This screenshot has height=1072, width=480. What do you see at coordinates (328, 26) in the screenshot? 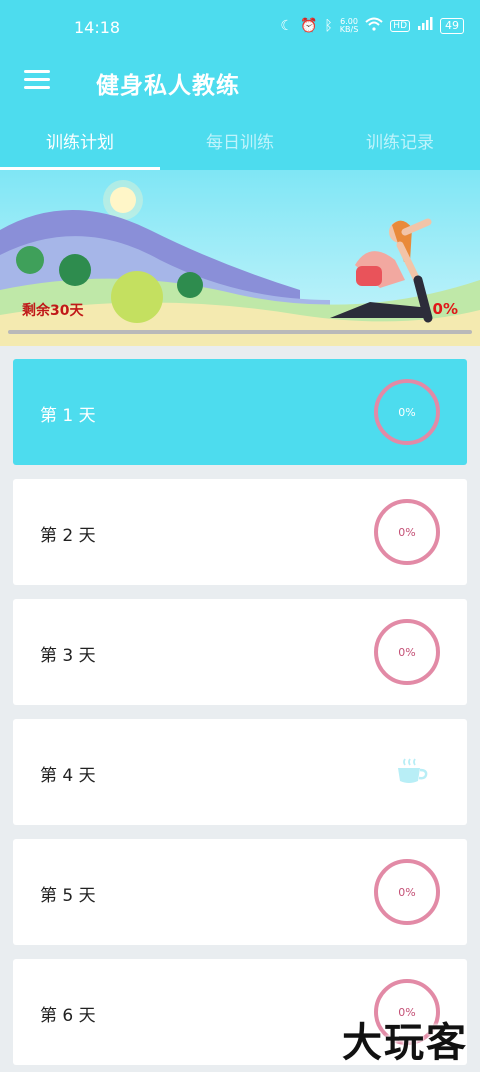
I see `bluetooth-icon: ᛒ` at bounding box center [328, 26].